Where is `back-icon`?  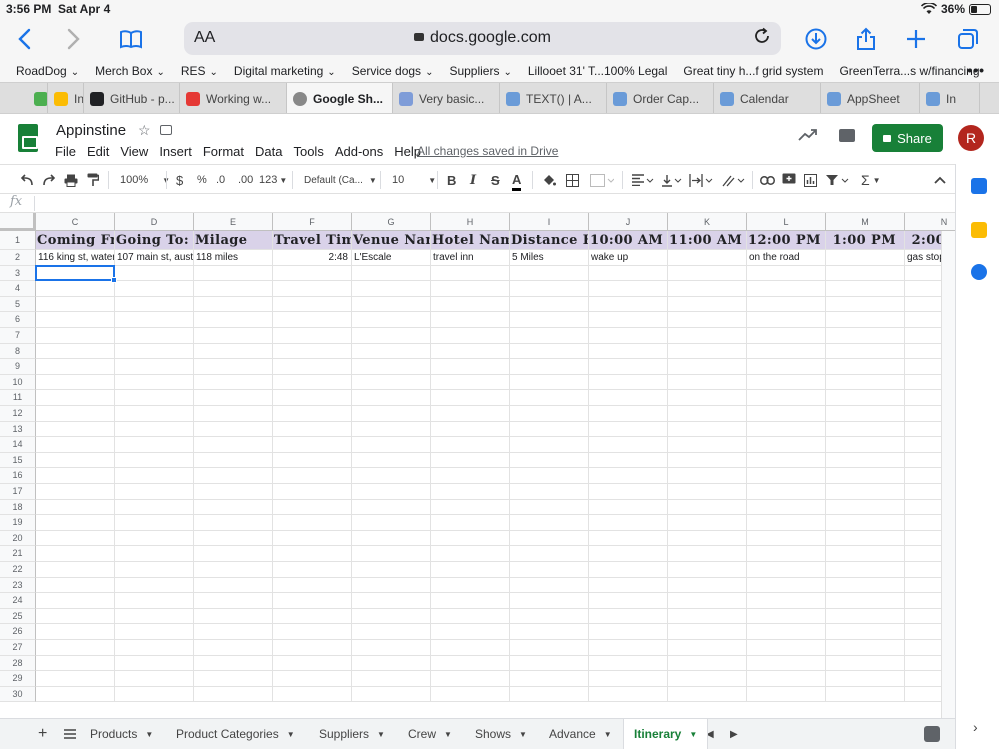 back-icon is located at coordinates (24, 39).